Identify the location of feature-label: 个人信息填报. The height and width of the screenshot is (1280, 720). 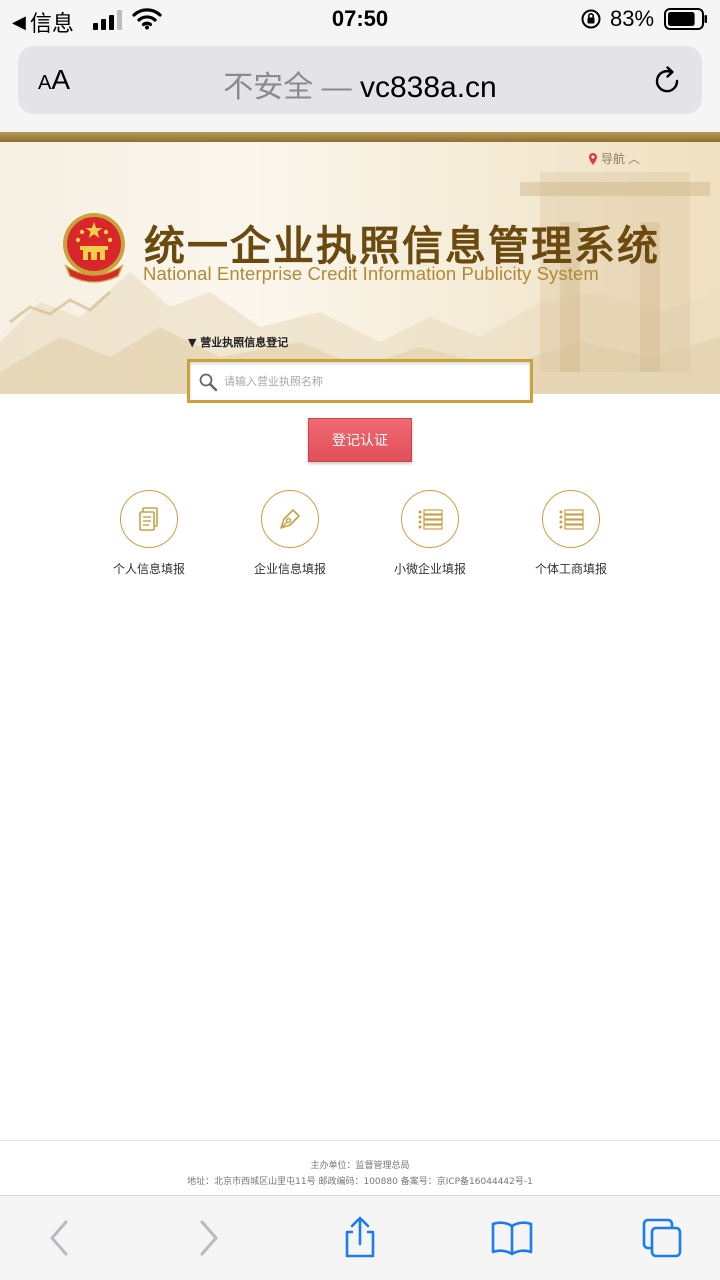
(148, 569).